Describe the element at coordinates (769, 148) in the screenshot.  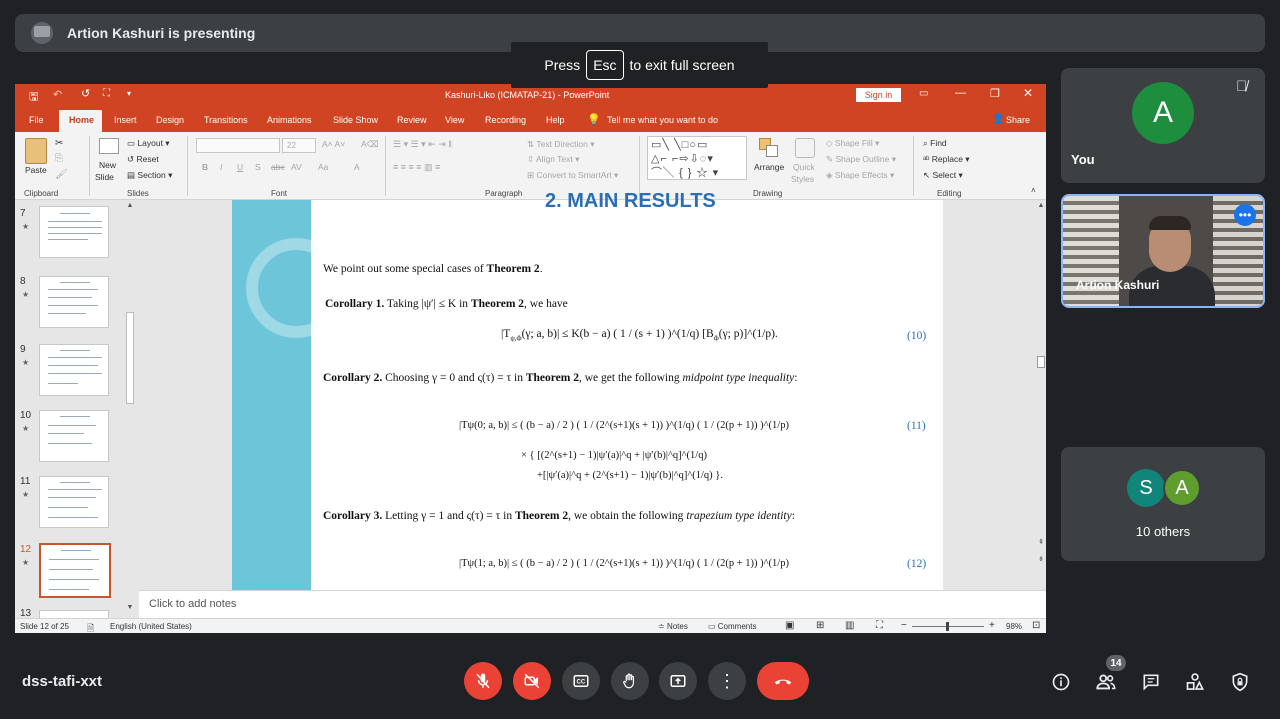
I see `arrange-icon` at that location.